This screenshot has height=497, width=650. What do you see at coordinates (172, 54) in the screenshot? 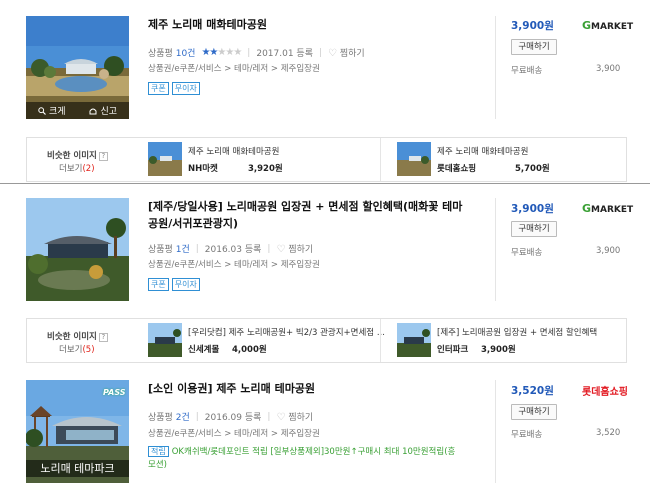
I see `rating-label: 상품평 10건` at bounding box center [172, 54].